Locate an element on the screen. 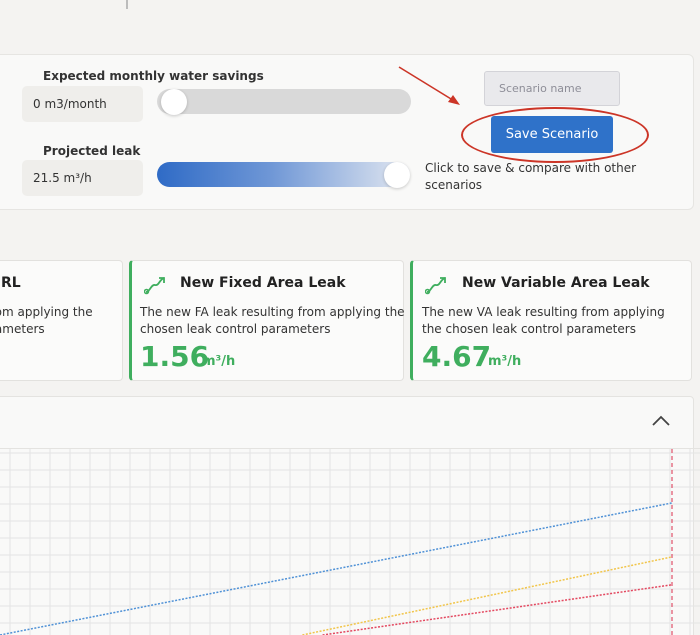  card-fixed-area-leak-title: New Fixed Area Leak is located at coordinates (263, 283).